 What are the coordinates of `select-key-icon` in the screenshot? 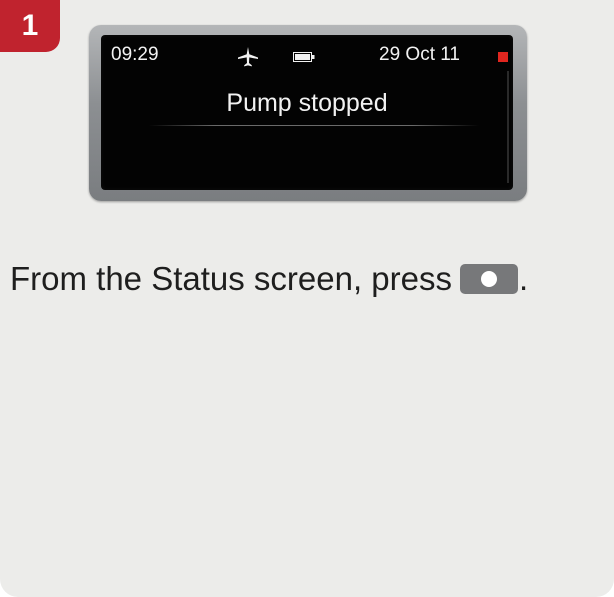 It's located at (489, 279).